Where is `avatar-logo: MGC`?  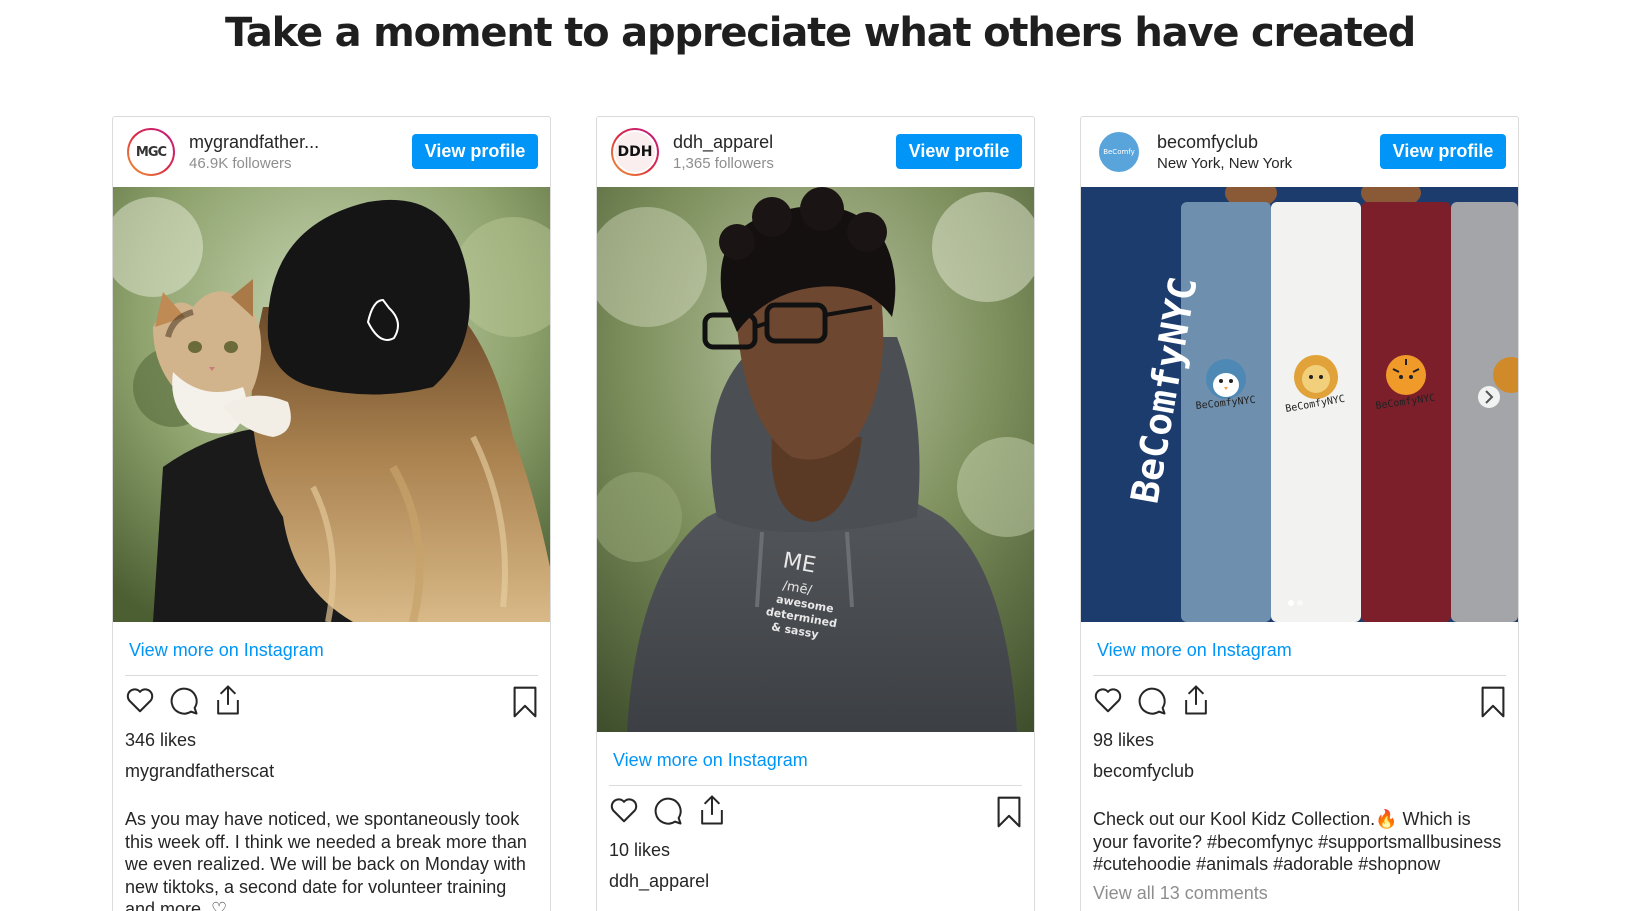
avatar-logo: MGC is located at coordinates (151, 152).